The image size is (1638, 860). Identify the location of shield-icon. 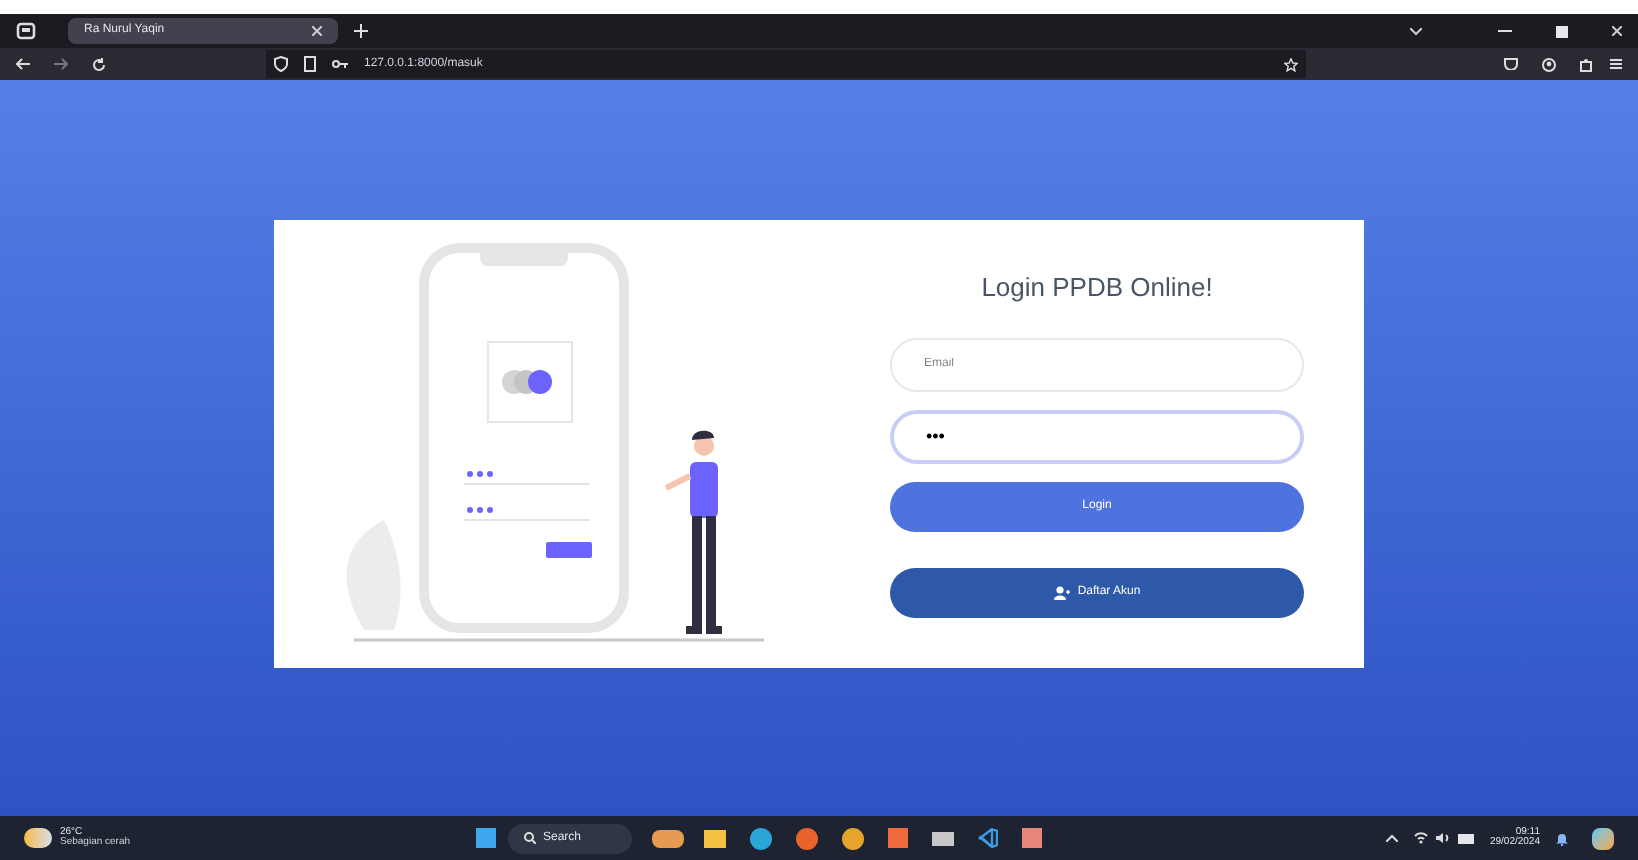
(281, 64).